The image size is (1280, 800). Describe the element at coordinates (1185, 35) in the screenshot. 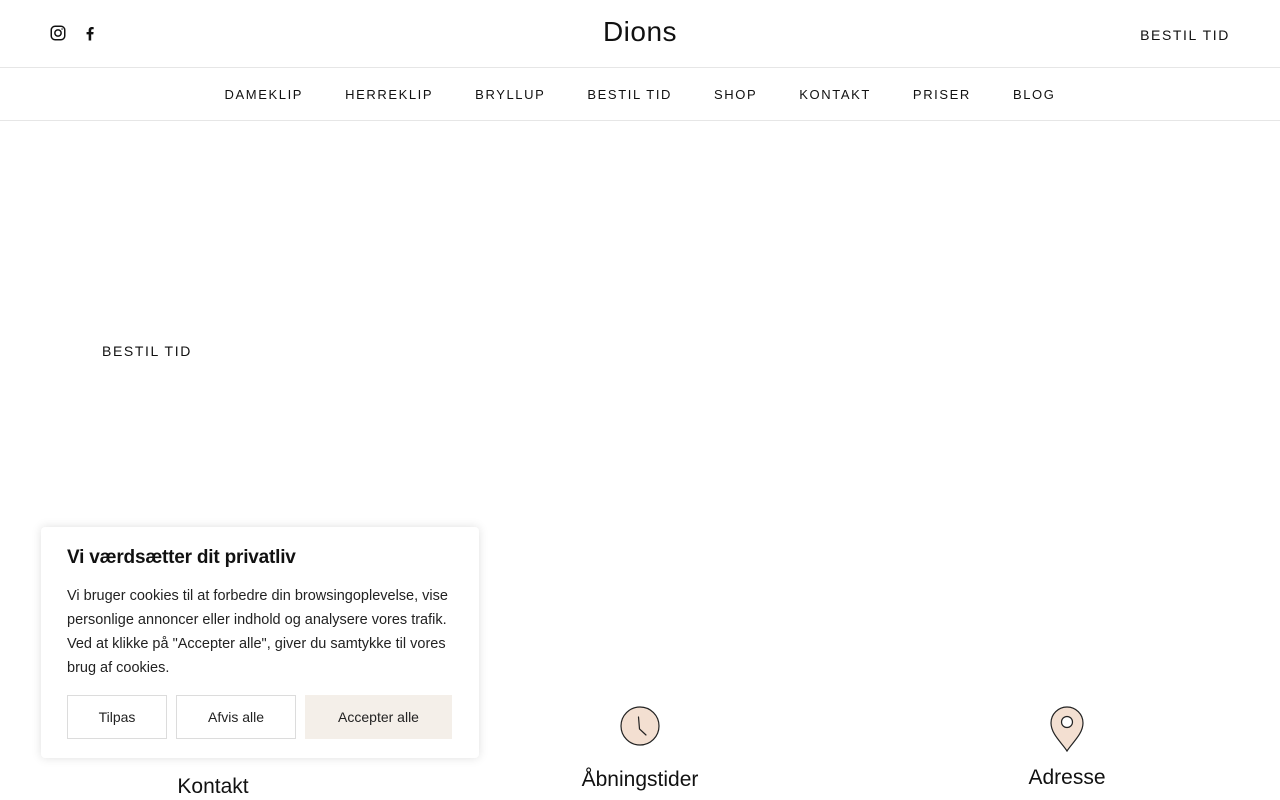

I see `header-book-button: BESTIL TID` at that location.